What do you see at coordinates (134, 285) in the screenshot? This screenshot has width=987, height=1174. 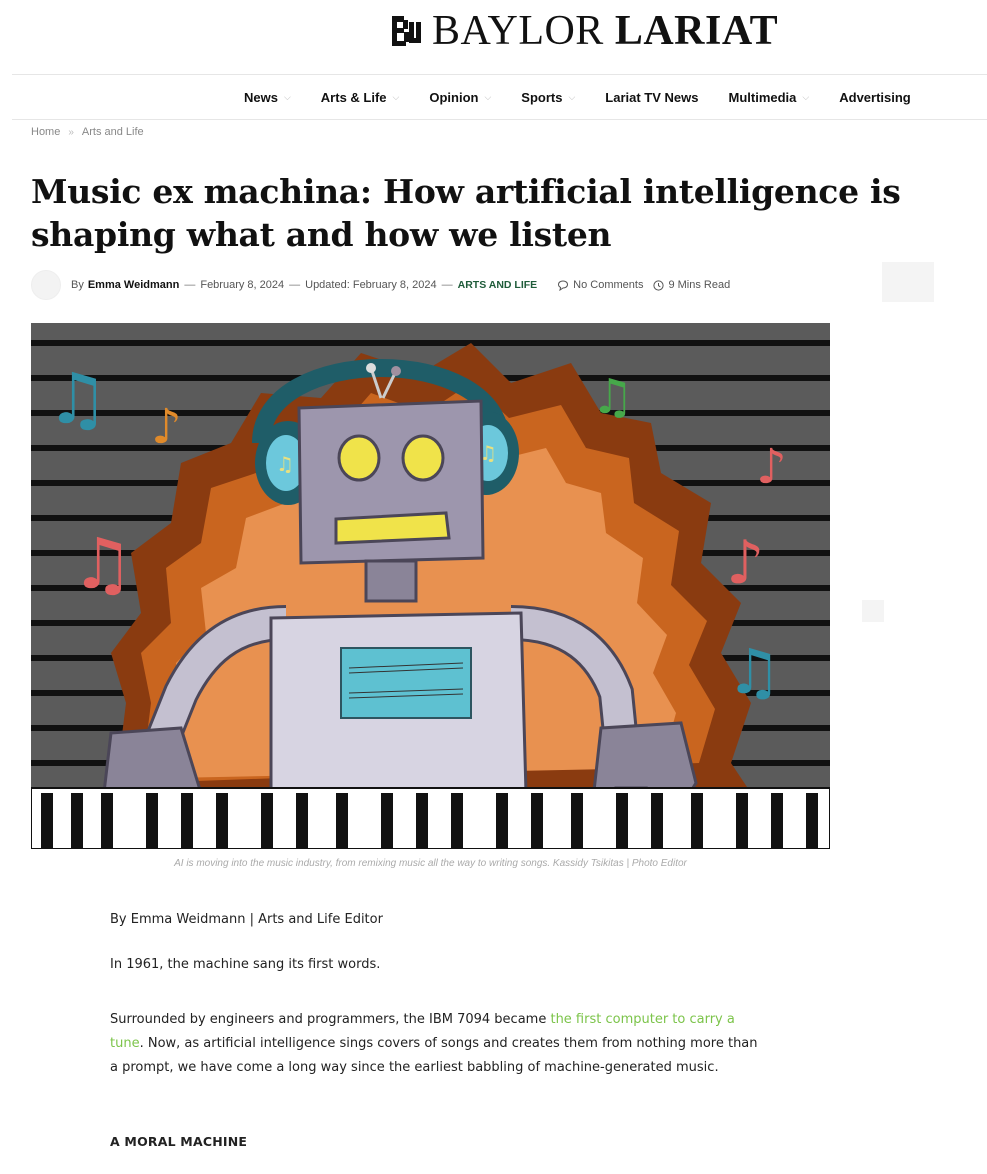 I see `author-link: Emma Weidmann` at bounding box center [134, 285].